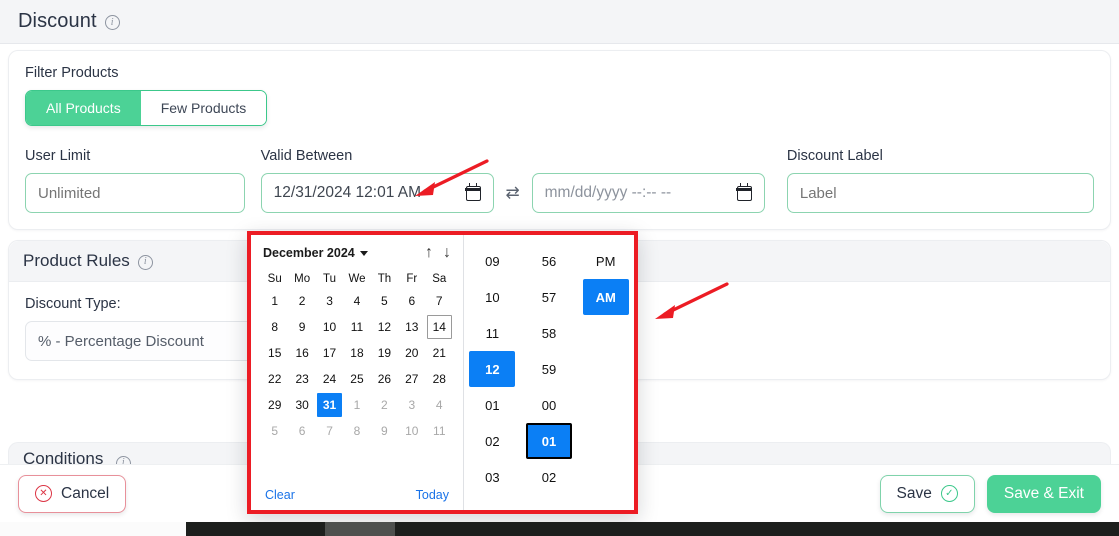 Image resolution: width=1119 pixels, height=536 pixels. I want to click on calendar-day-cell: 1, so click(356, 405).